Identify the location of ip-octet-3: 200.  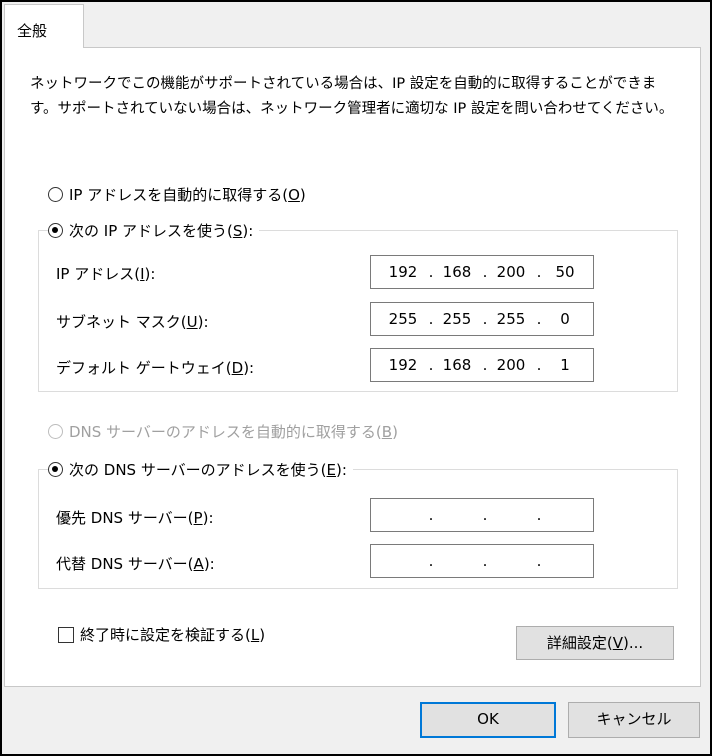
(511, 272).